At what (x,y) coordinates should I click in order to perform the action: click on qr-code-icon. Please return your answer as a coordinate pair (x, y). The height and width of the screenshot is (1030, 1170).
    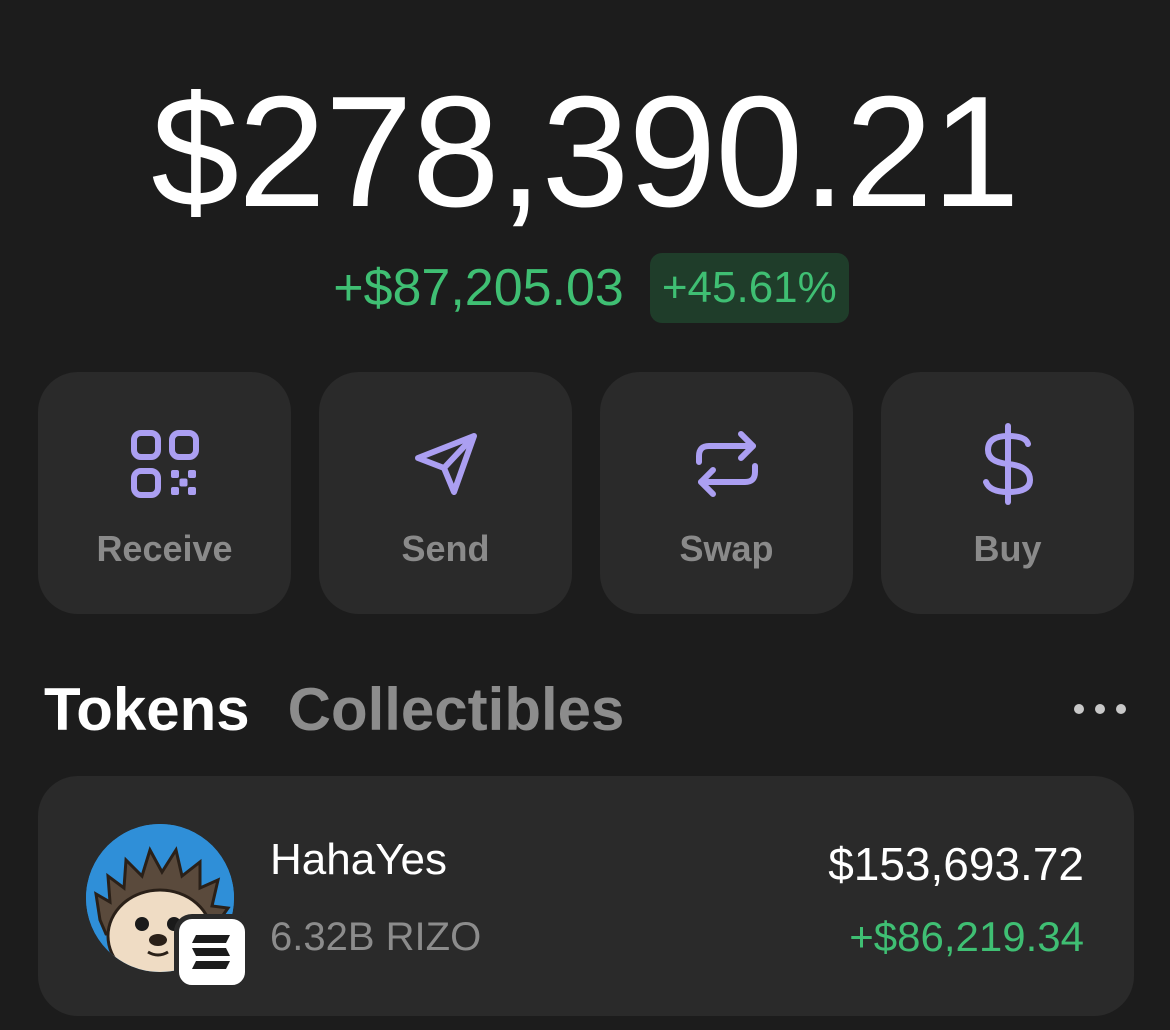
    Looking at the image, I should click on (165, 464).